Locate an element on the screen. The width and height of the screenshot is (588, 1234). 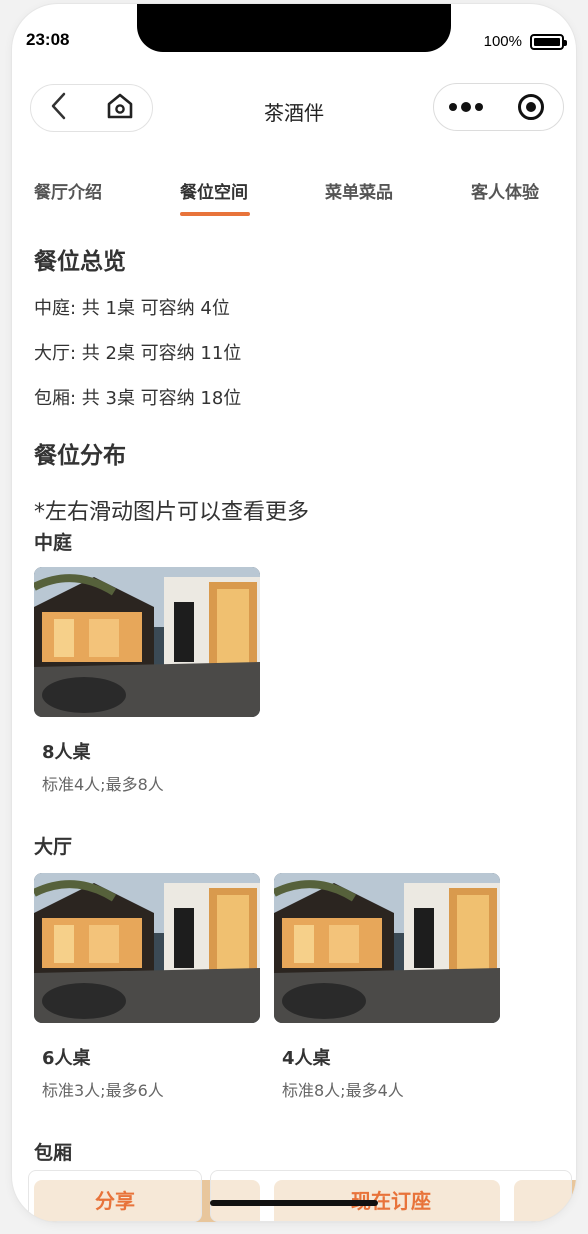
section-title-private: 包厢 is located at coordinates (53, 1153).